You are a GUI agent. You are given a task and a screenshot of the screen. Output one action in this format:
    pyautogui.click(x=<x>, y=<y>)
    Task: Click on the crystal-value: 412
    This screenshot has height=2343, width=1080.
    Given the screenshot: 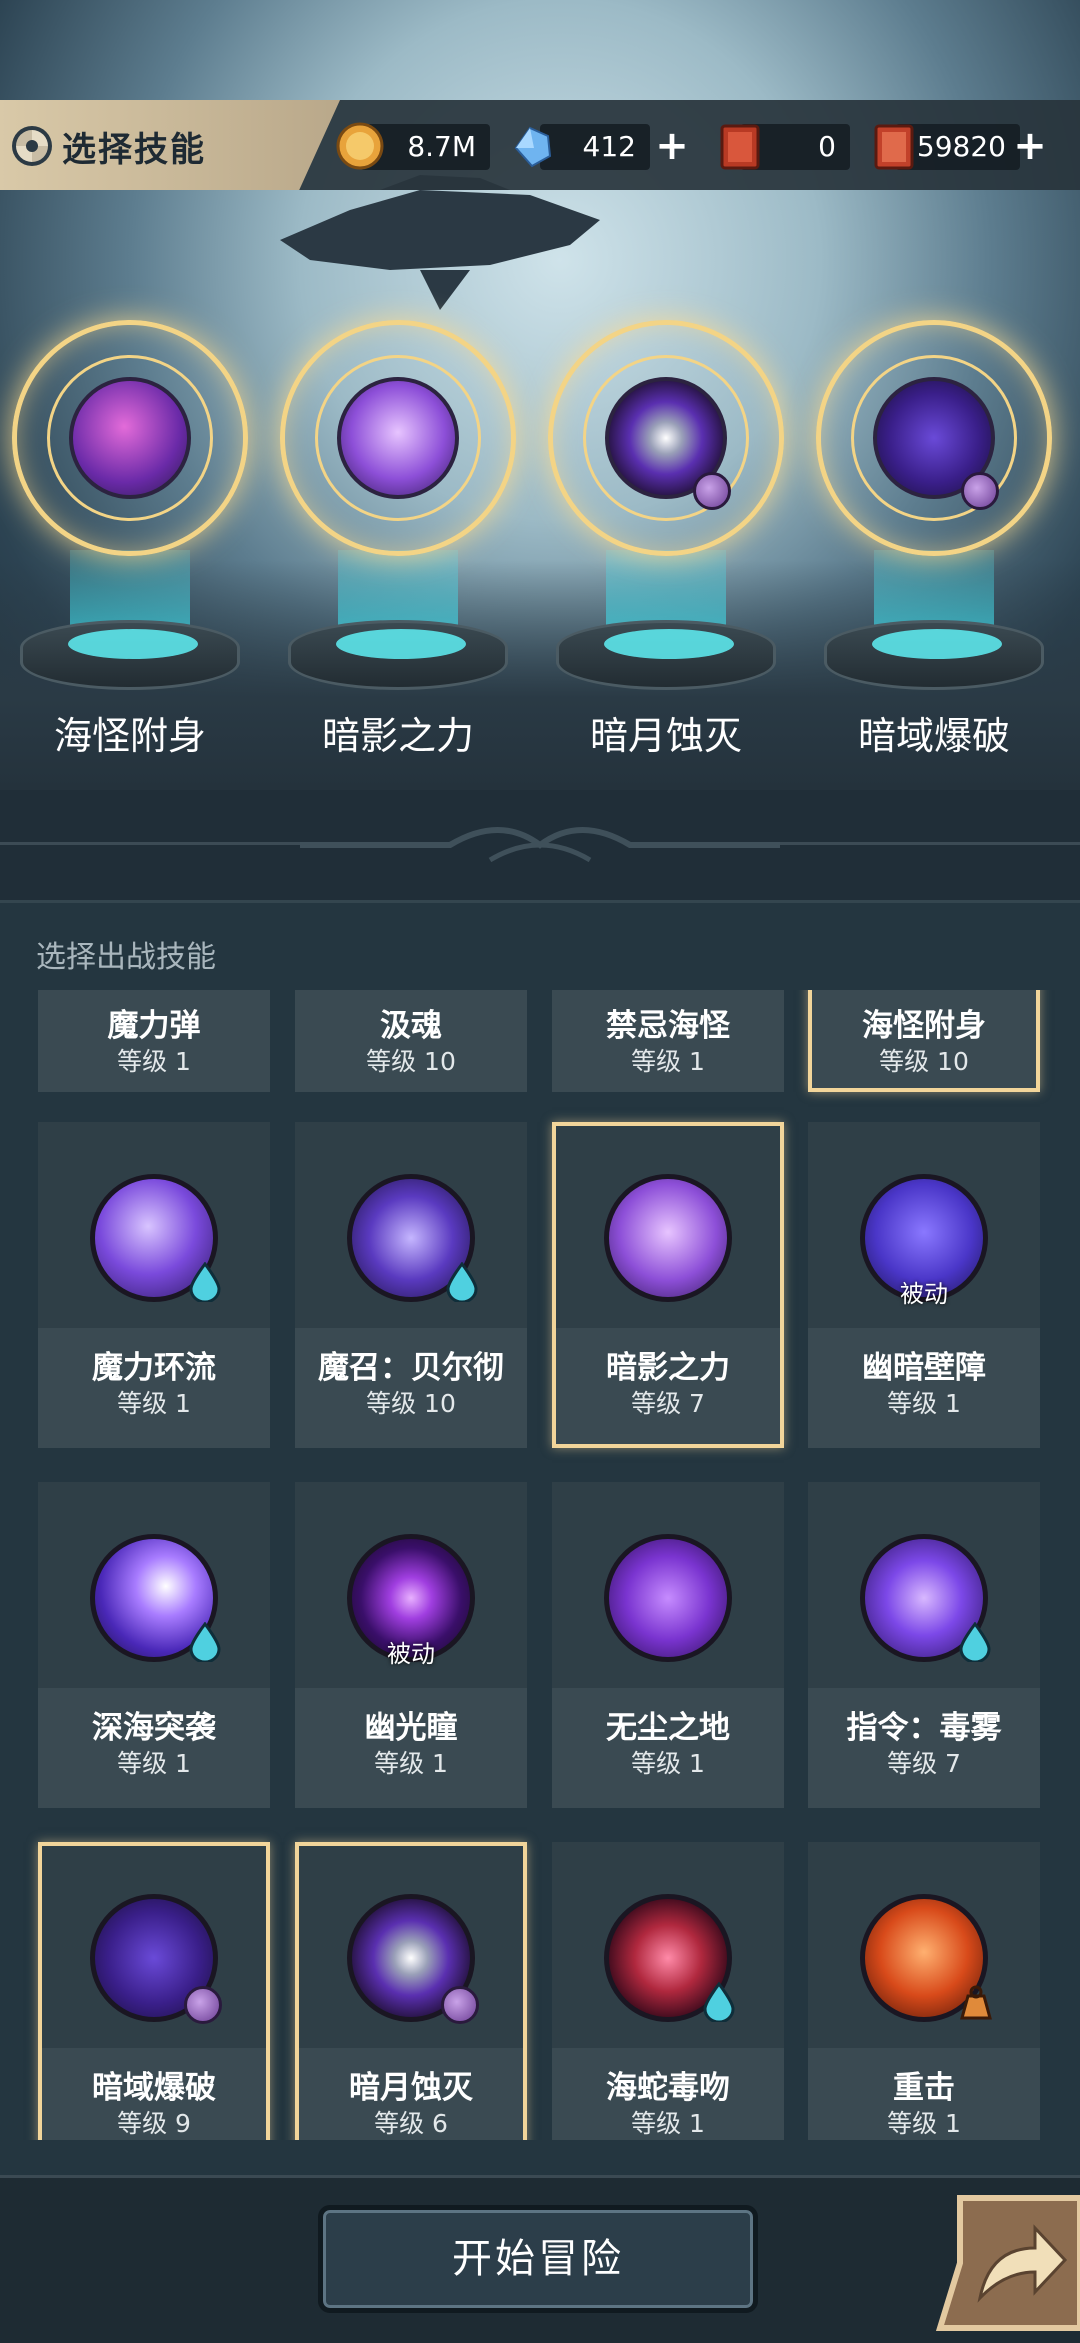 What is the action you would take?
    pyautogui.click(x=609, y=146)
    